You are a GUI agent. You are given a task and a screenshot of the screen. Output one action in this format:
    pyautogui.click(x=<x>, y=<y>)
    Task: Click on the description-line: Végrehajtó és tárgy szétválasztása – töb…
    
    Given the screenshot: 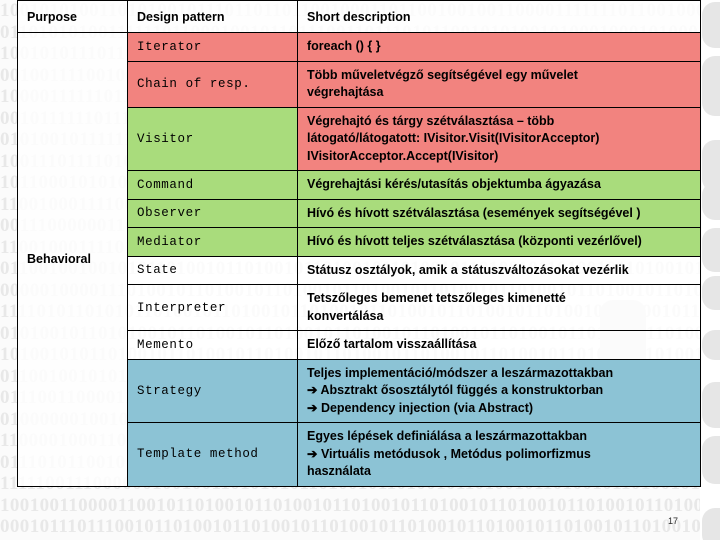 What is the action you would take?
    pyautogui.click(x=431, y=120)
    